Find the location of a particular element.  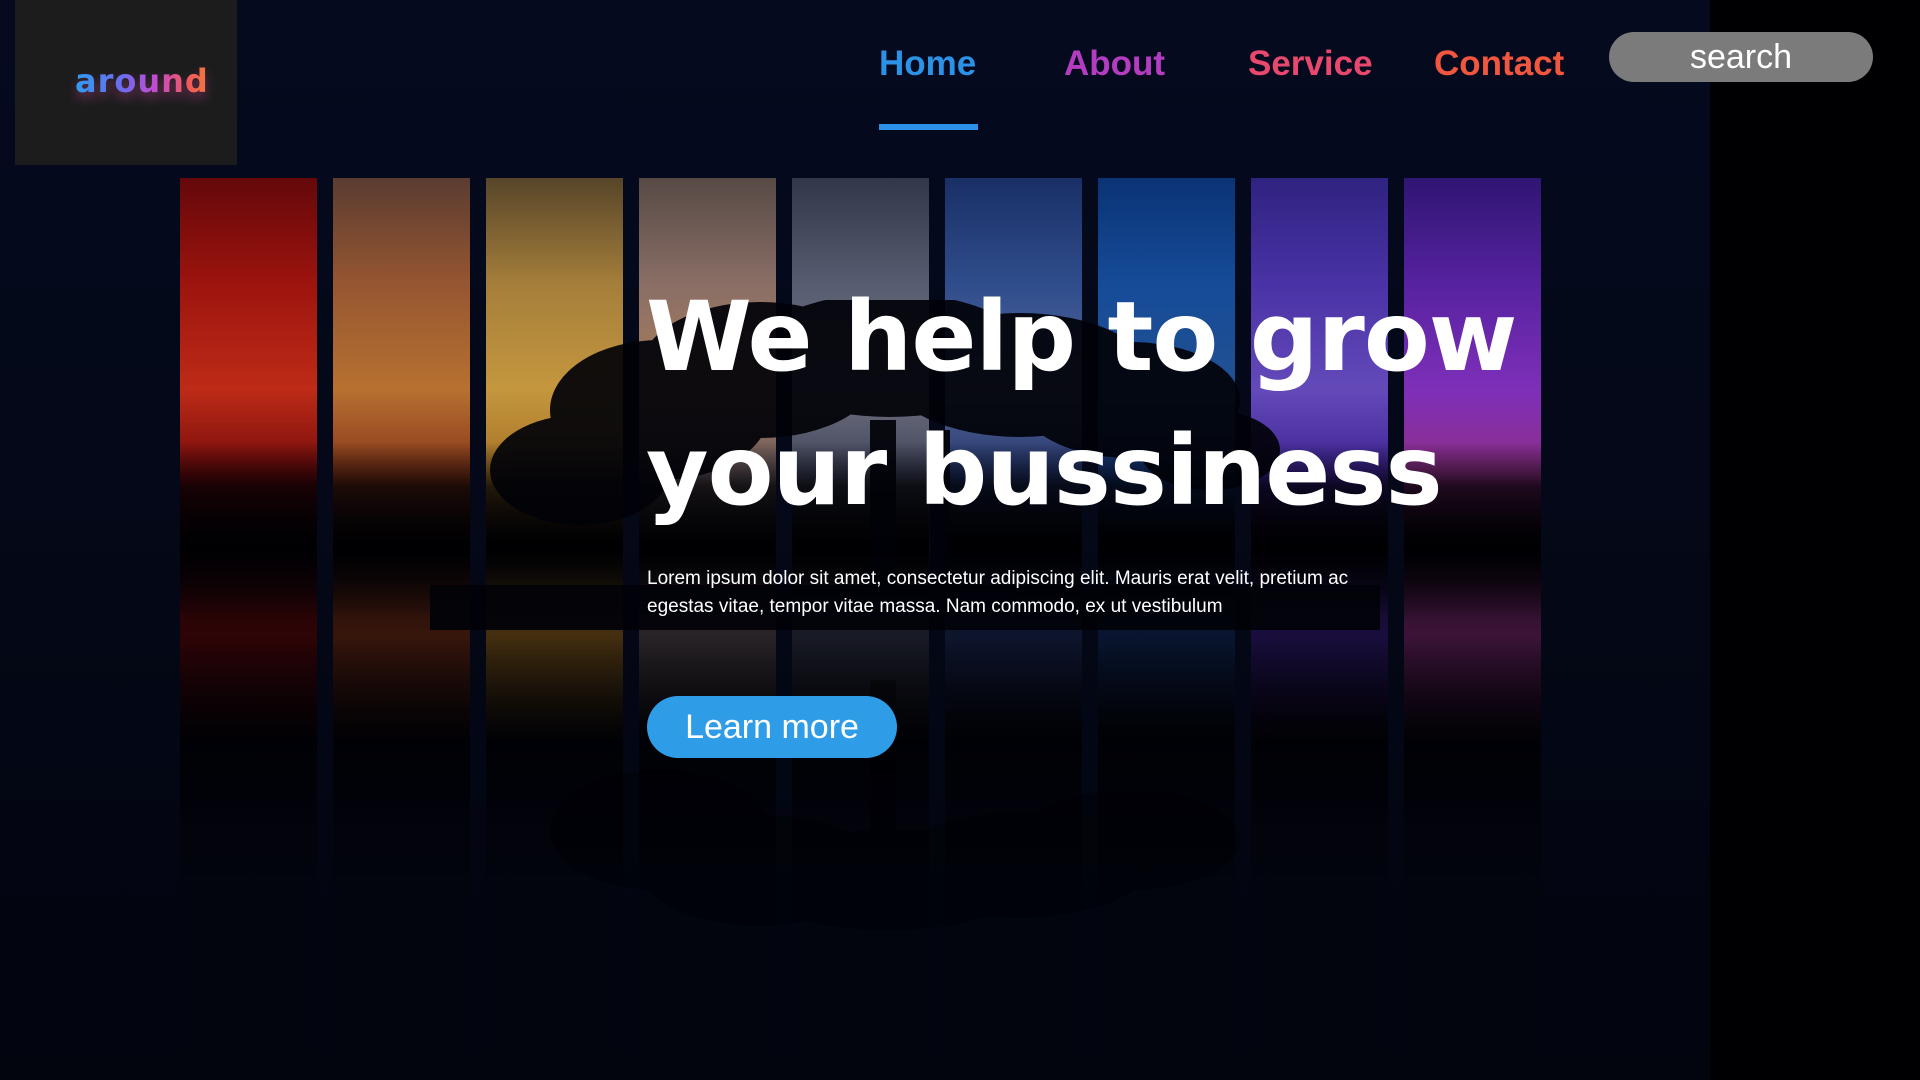

search-input is located at coordinates (1741, 57).